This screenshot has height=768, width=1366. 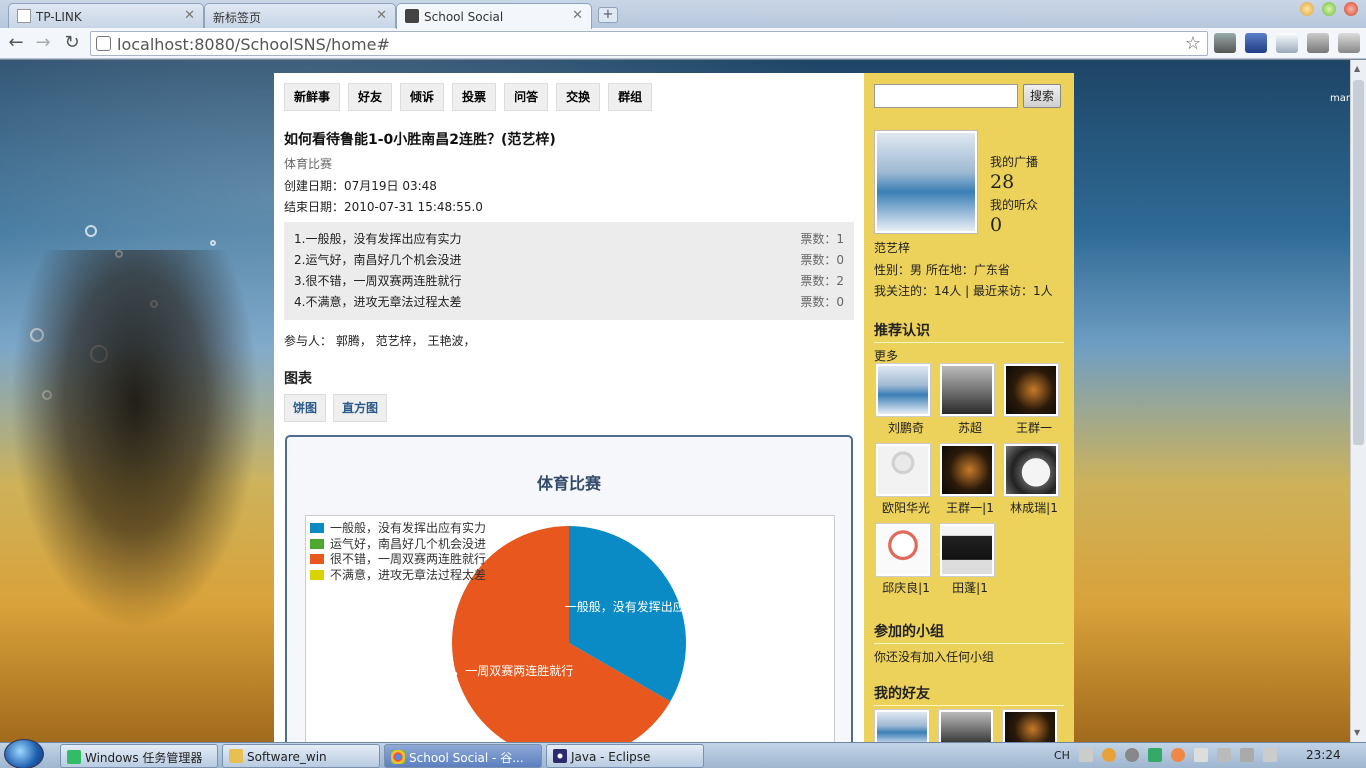 I want to click on task-task-manager: Windows 任务管理器, so click(x=139, y=756).